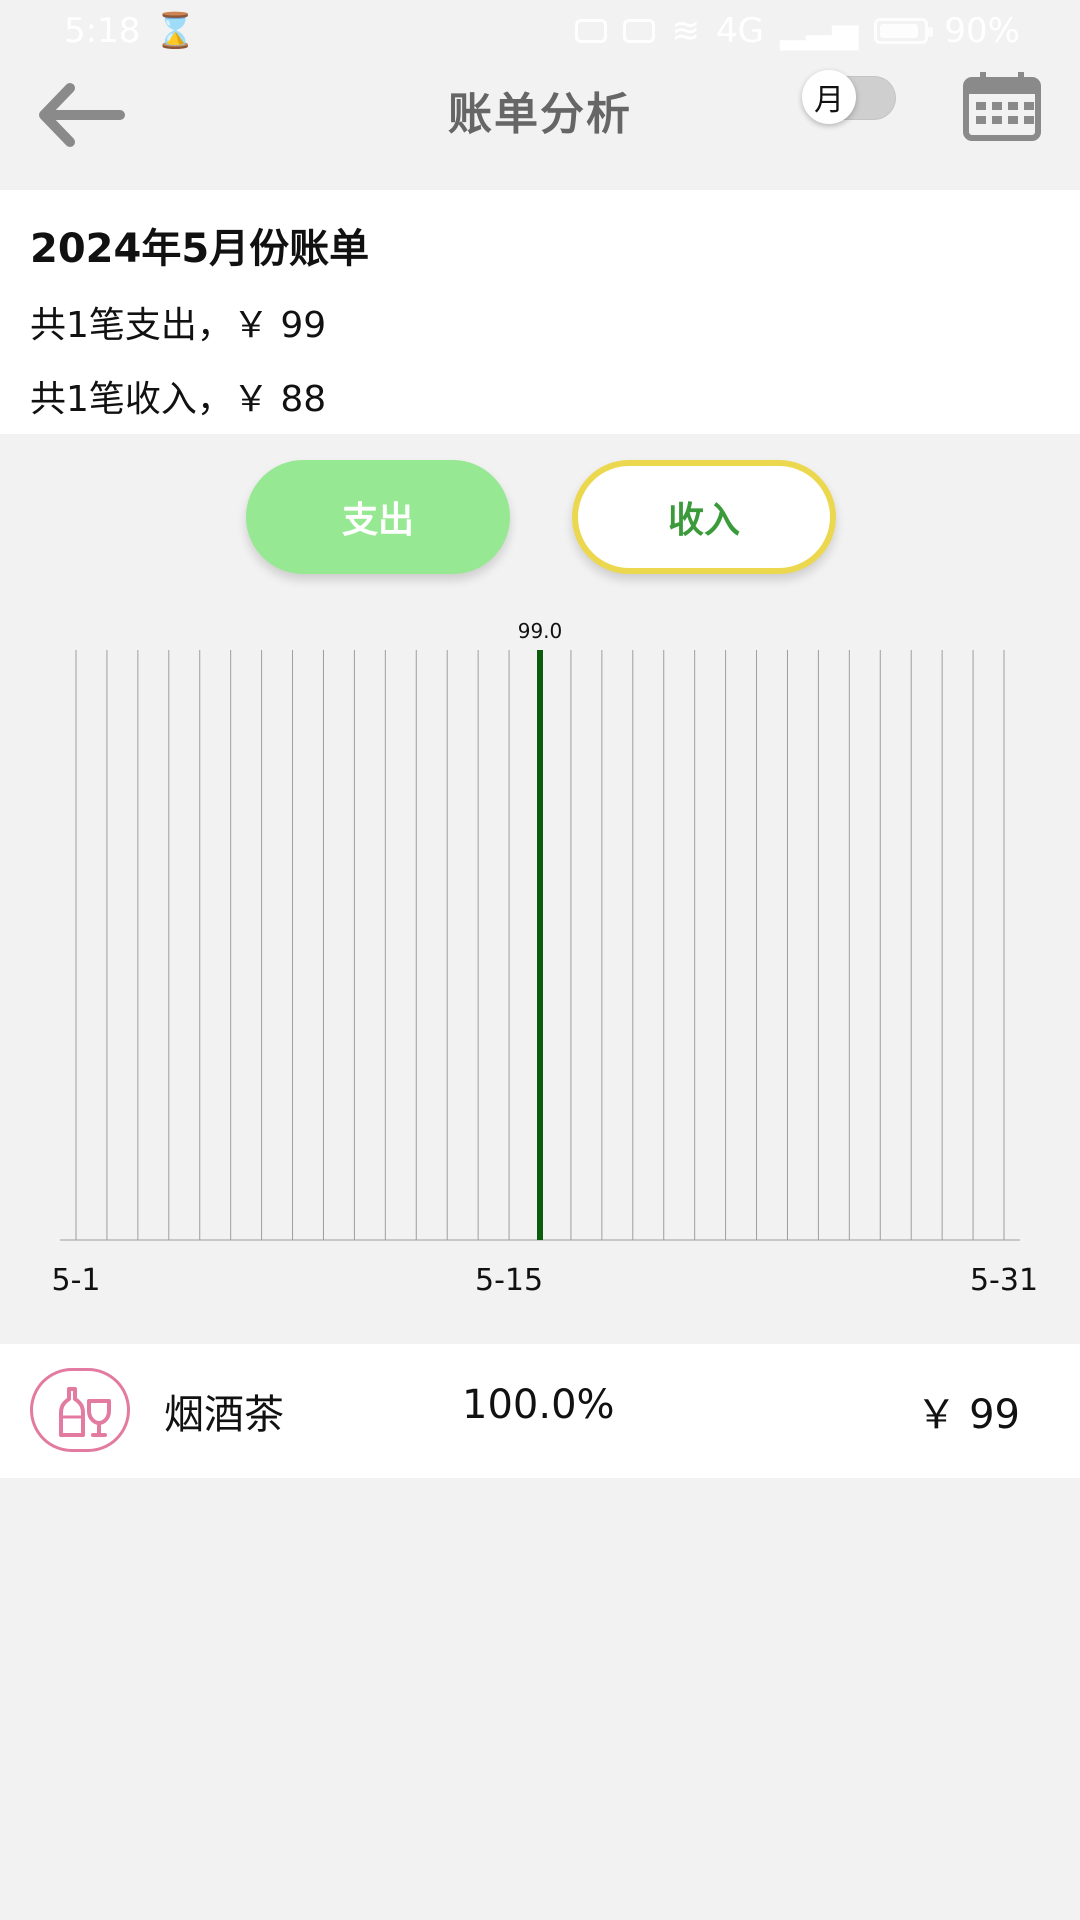 Image resolution: width=1080 pixels, height=1920 pixels. Describe the element at coordinates (982, 31) in the screenshot. I see `battery-percent: 90%` at that location.